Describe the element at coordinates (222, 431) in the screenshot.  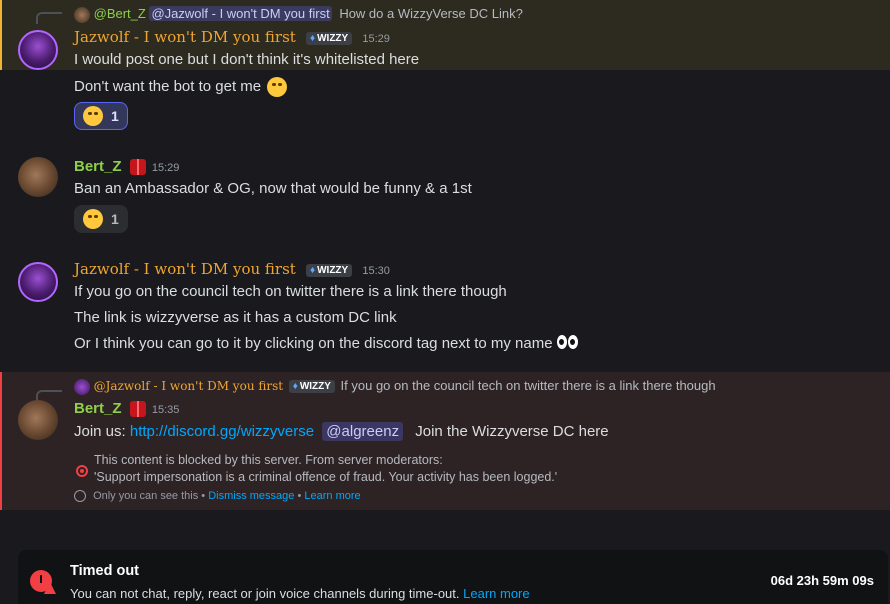
I see `invite-link: http://discord.gg/wizzyverse` at that location.